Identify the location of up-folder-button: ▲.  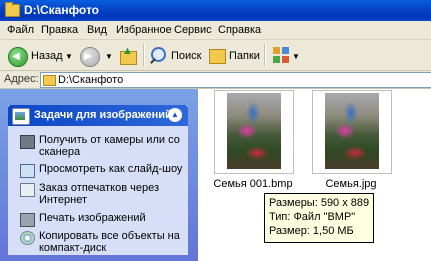
(128, 55).